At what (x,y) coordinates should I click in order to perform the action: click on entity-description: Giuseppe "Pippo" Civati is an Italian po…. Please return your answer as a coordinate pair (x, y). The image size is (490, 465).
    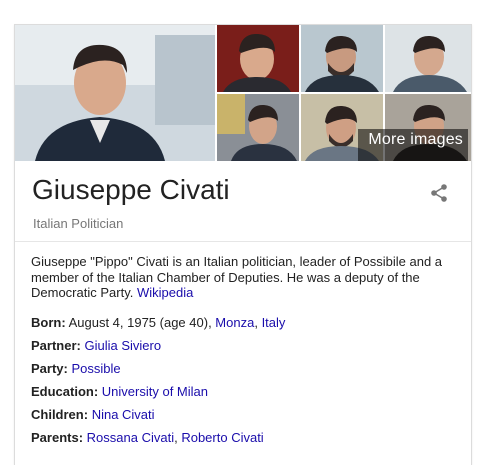
    Looking at the image, I should click on (244, 277).